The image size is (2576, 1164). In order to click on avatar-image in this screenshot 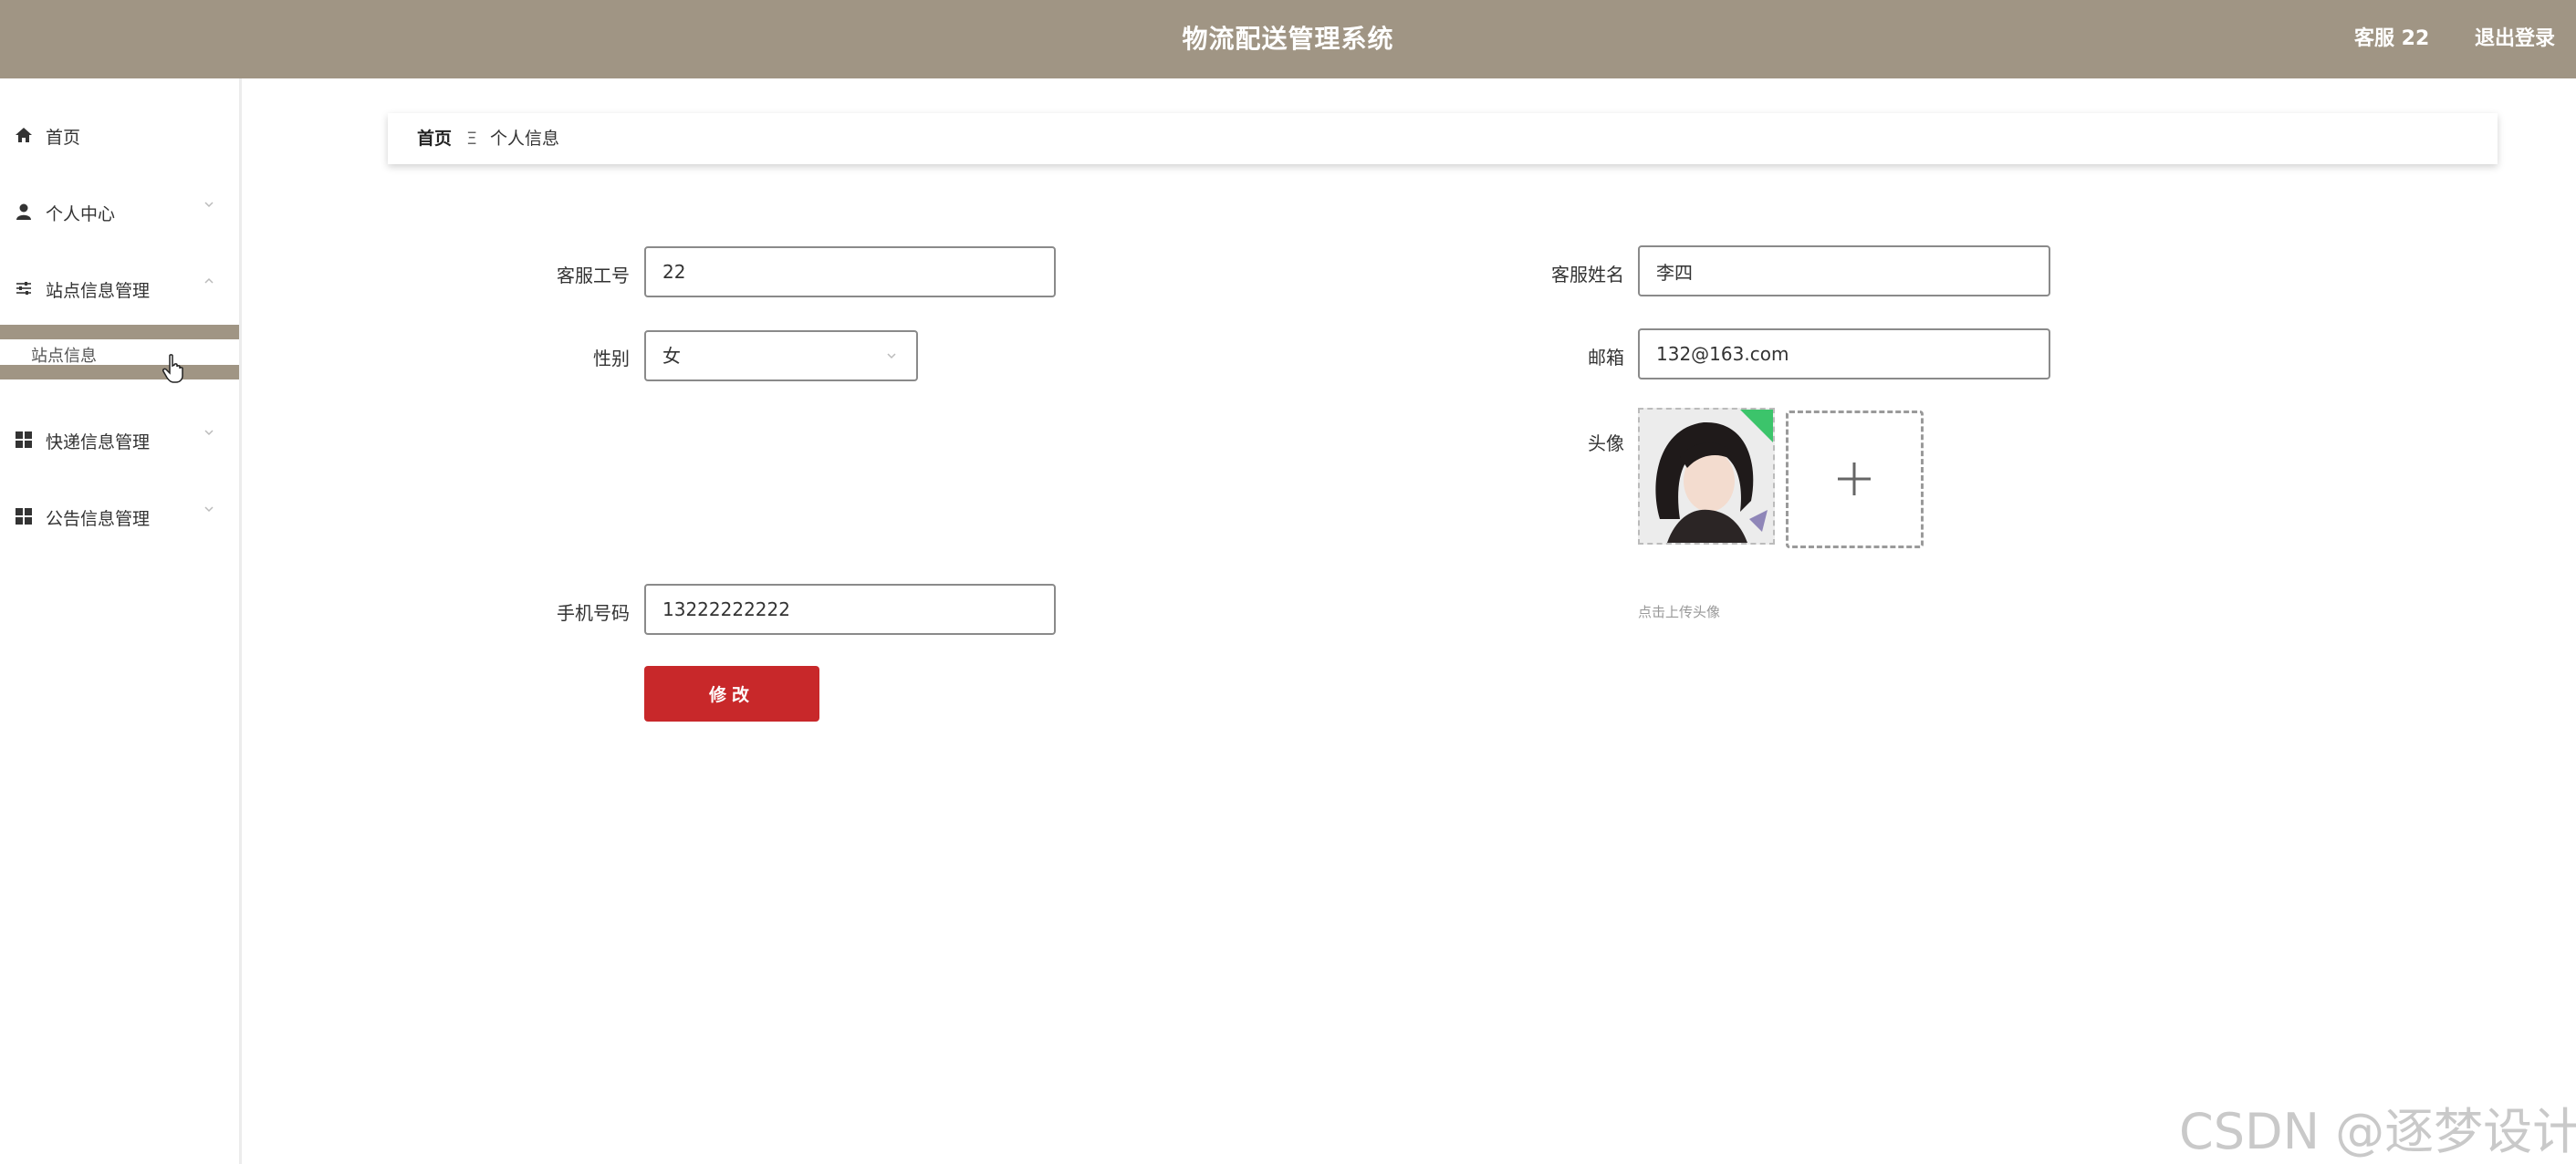, I will do `click(1706, 477)`.